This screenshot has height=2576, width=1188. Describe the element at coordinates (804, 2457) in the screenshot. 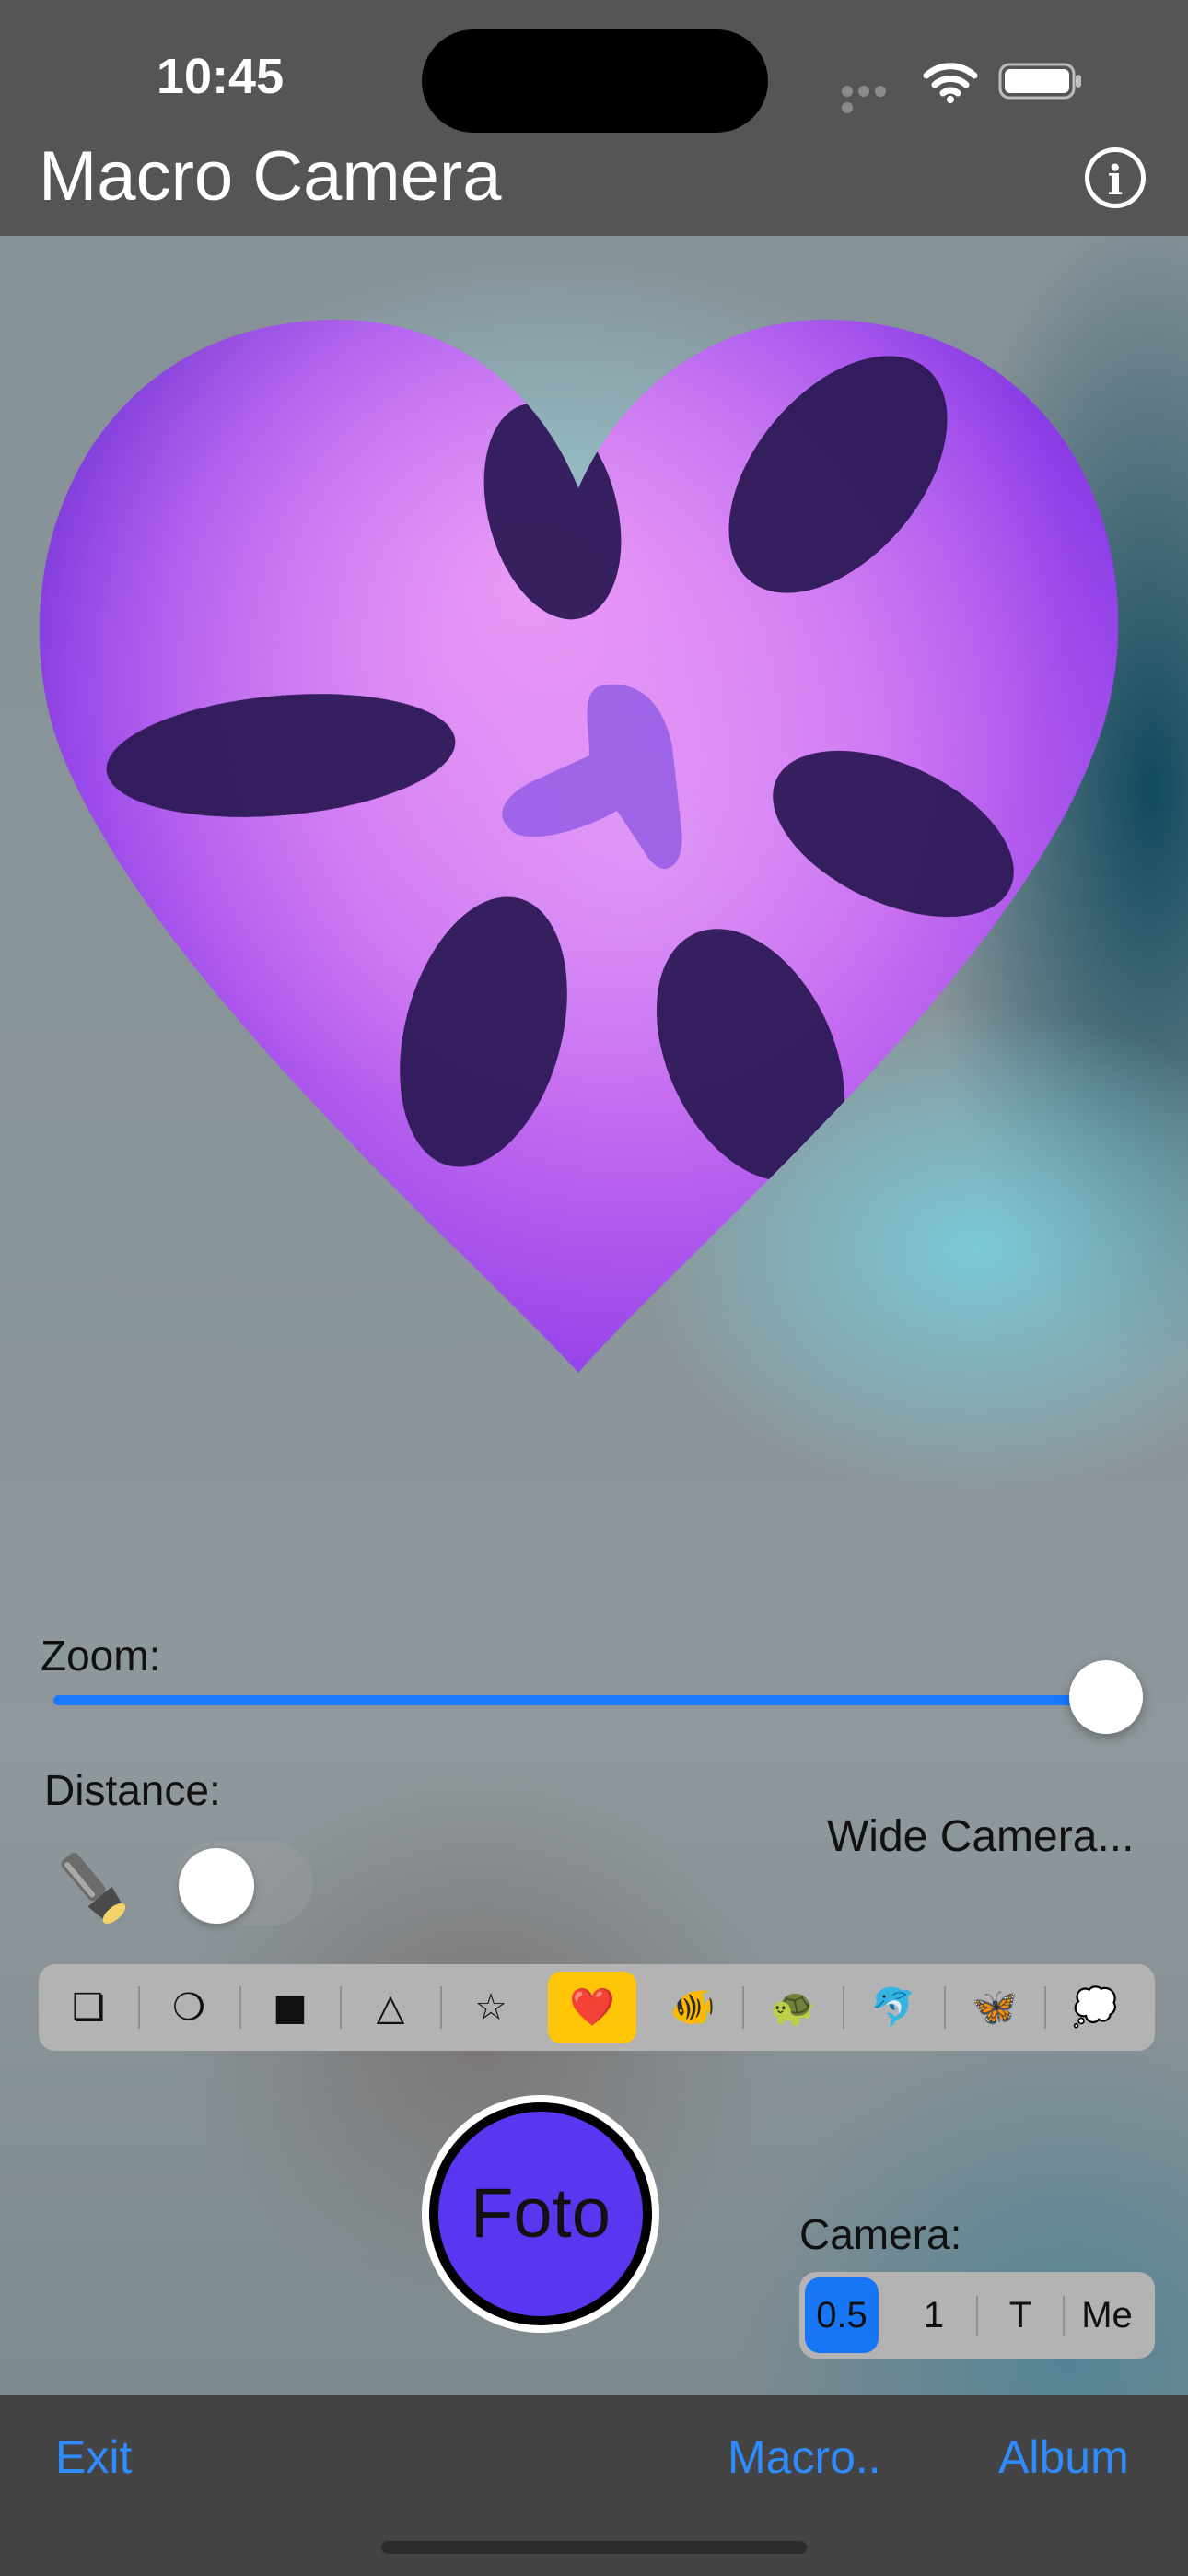

I see `macro-button: Macro..` at that location.